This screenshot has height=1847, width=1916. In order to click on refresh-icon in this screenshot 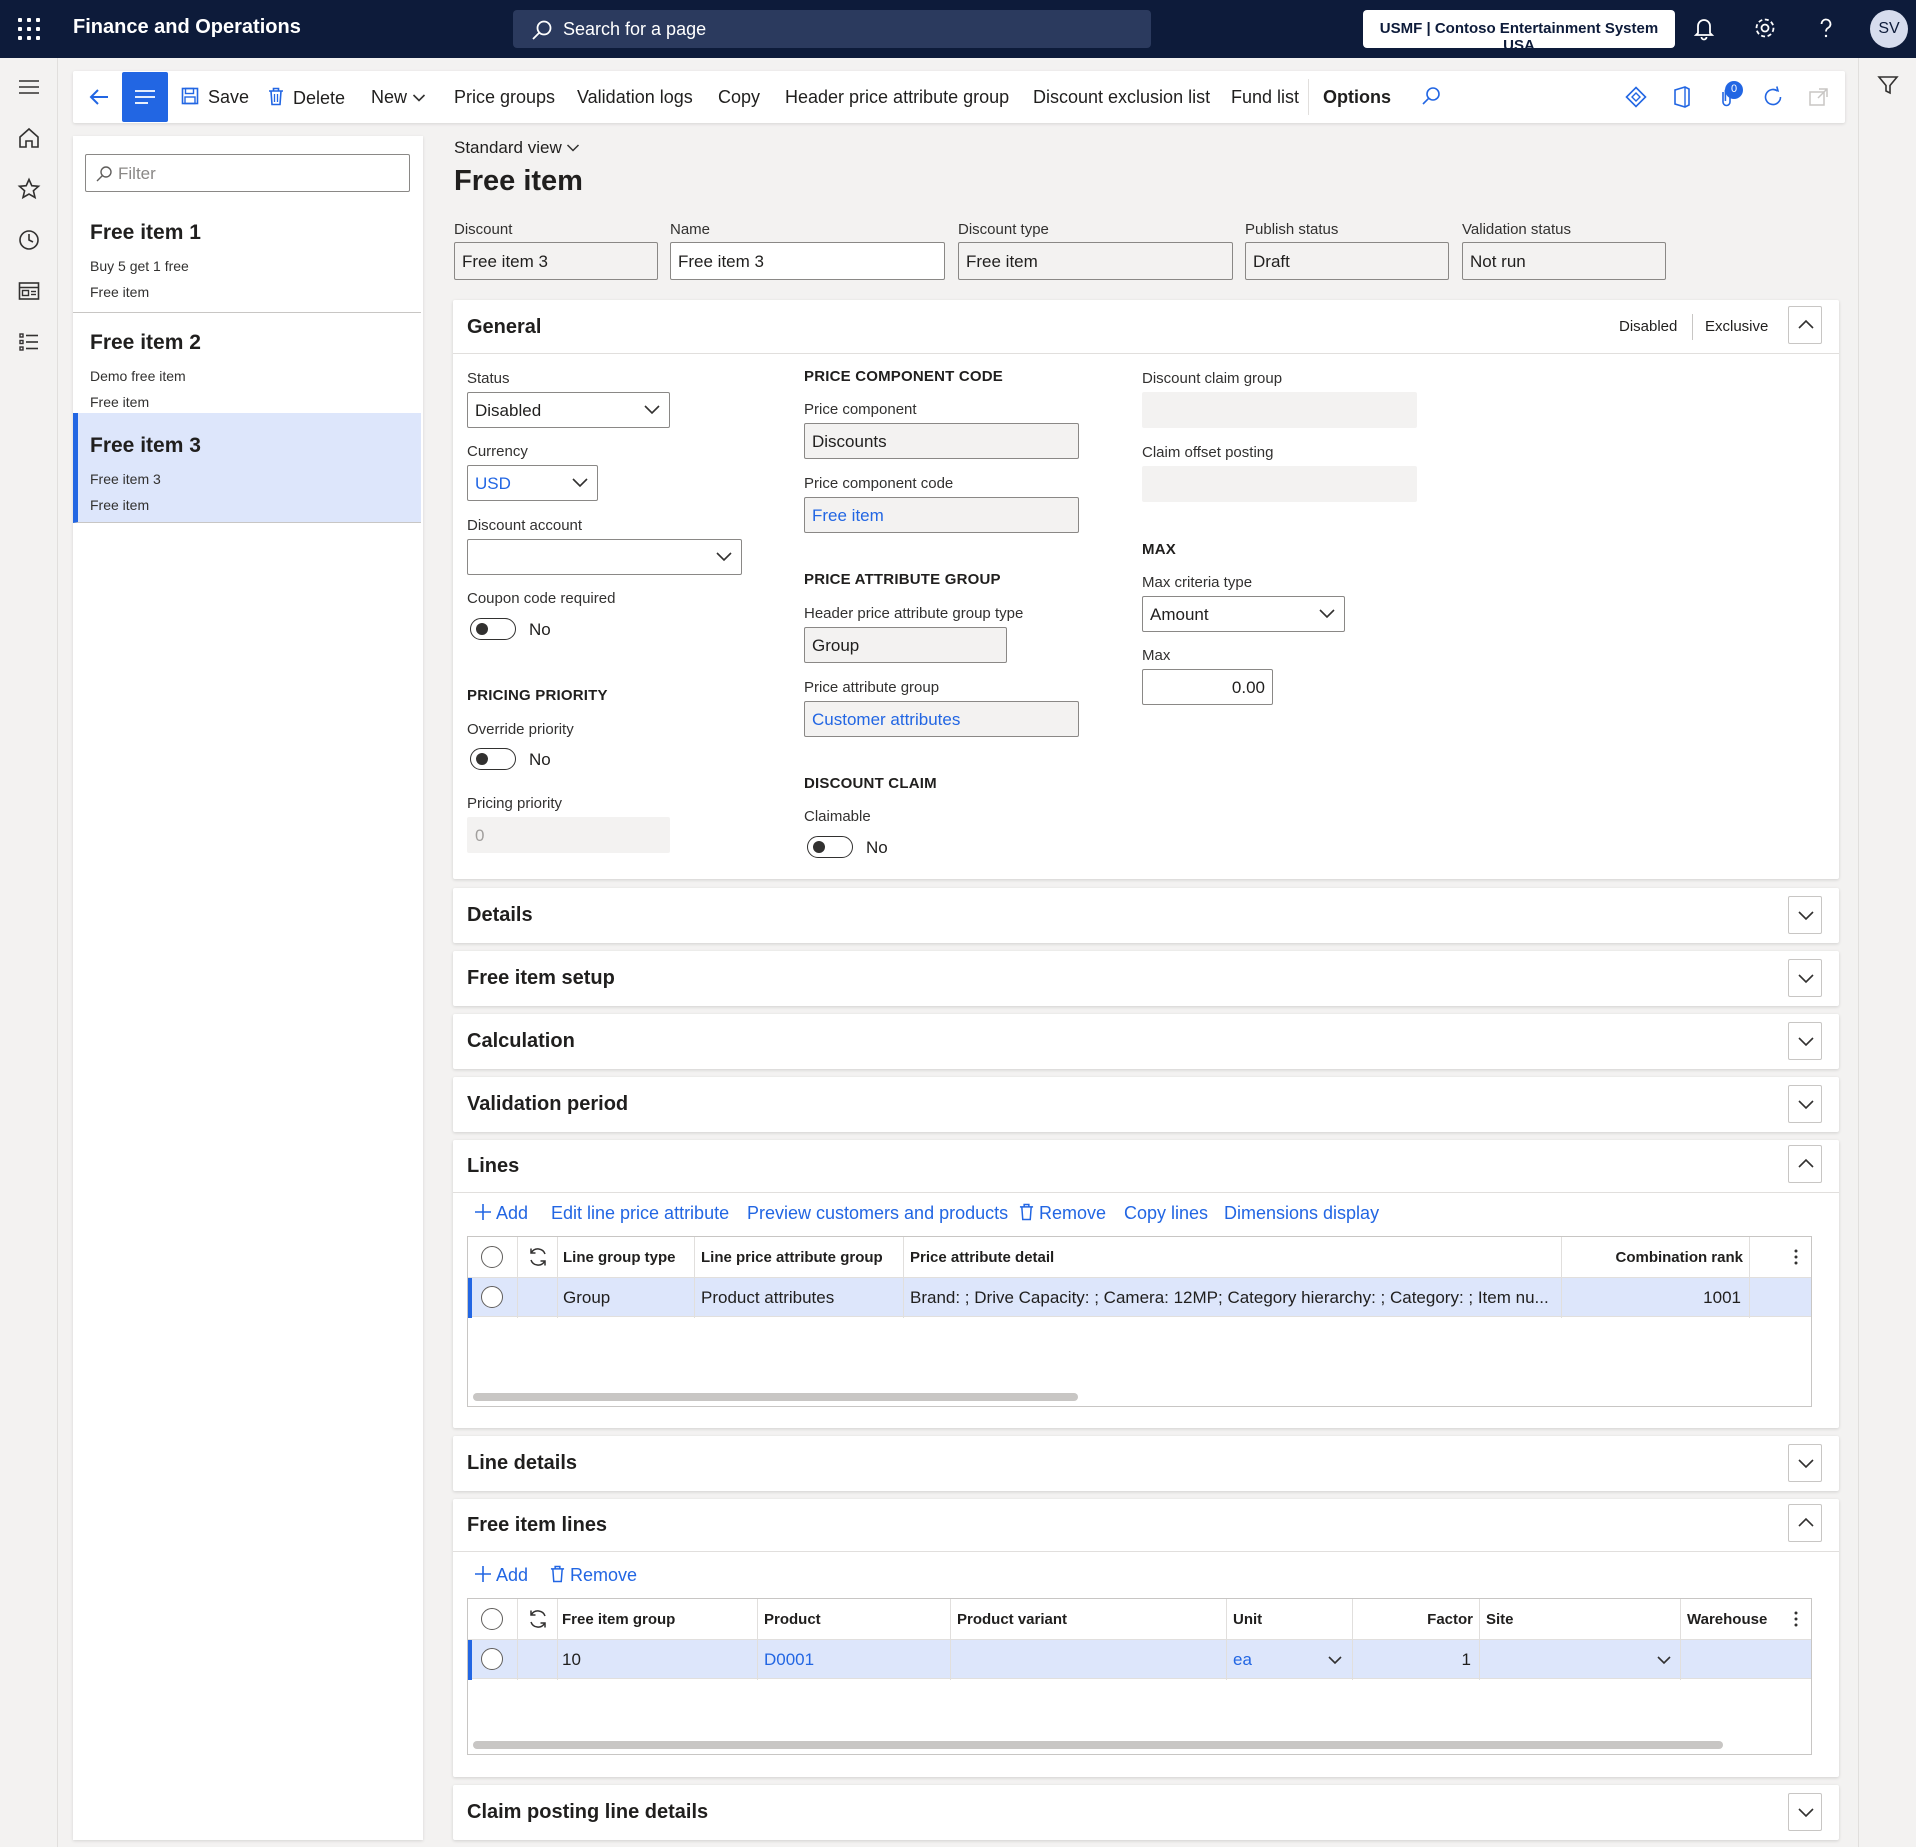, I will do `click(1773, 97)`.